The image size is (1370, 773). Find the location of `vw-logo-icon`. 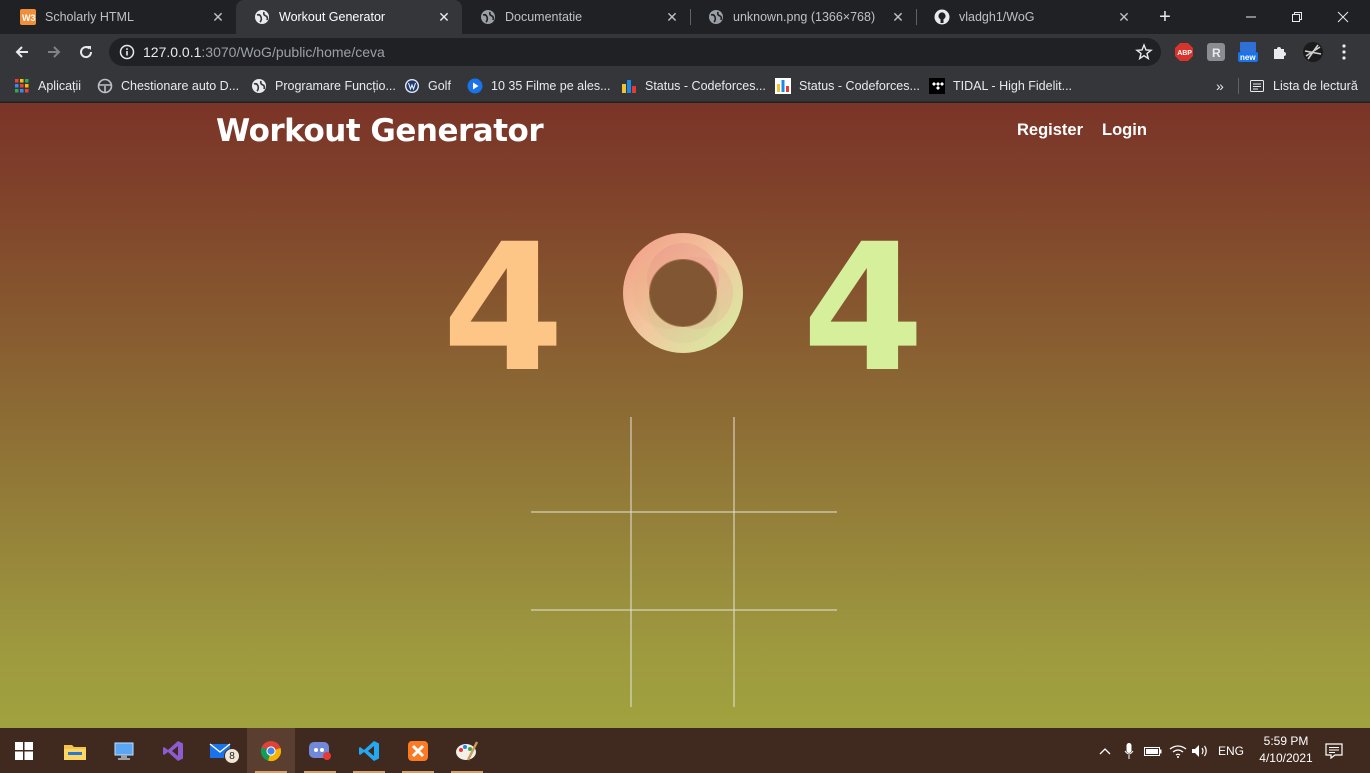

vw-logo-icon is located at coordinates (412, 86).